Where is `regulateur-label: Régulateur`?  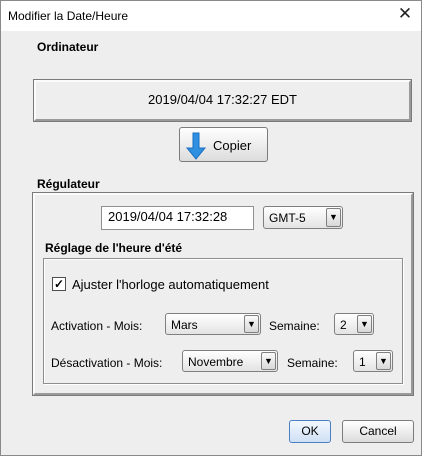
regulateur-label: Régulateur is located at coordinates (68, 184).